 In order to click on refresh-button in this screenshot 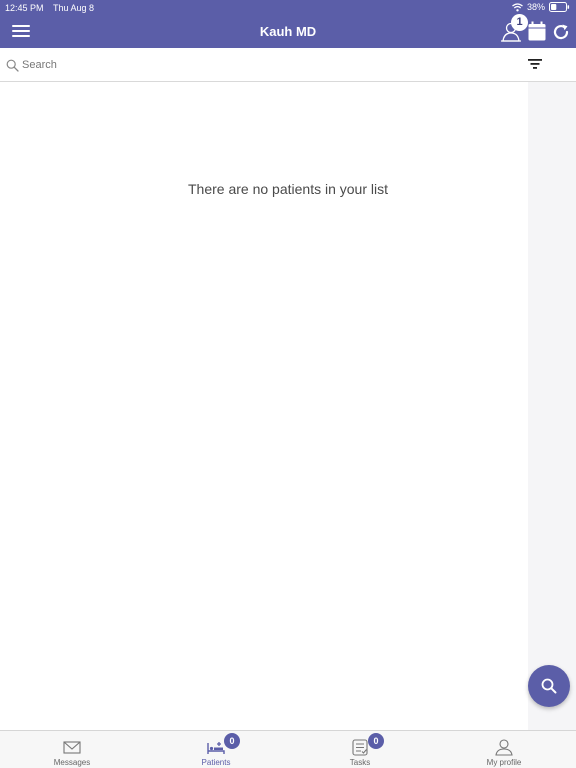, I will do `click(561, 32)`.